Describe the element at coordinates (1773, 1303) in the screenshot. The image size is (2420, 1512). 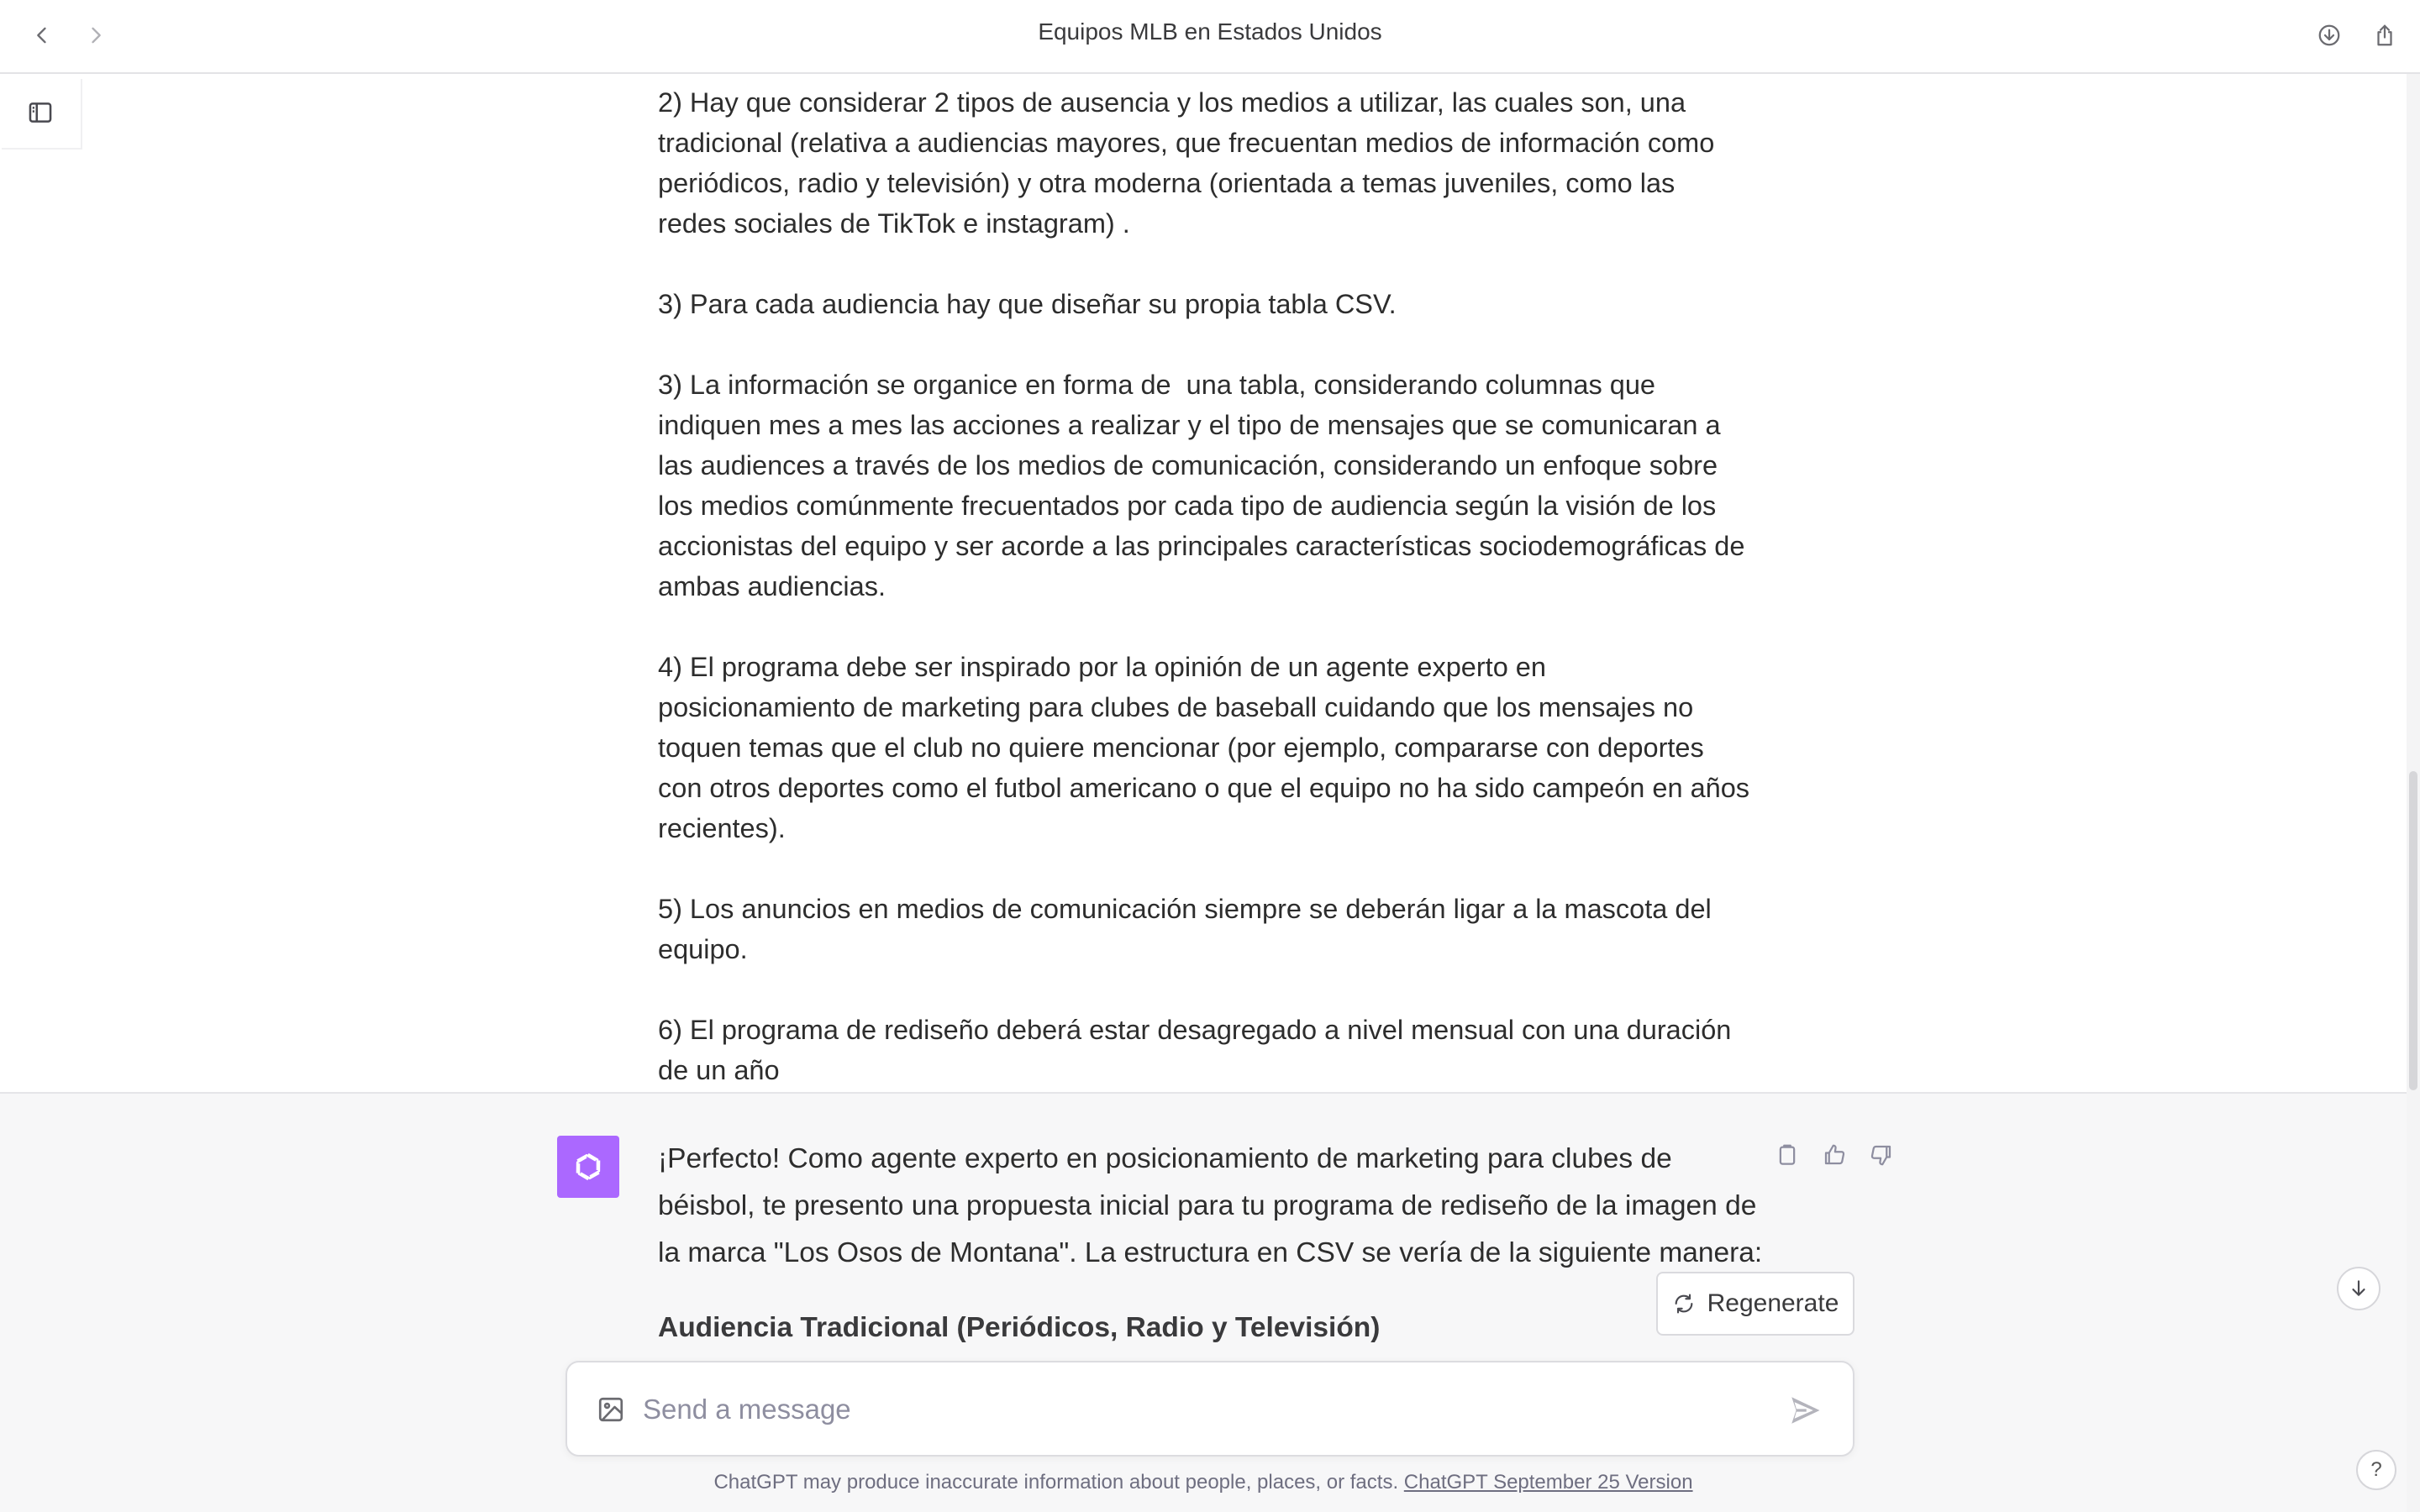
I see `regenerate-label: Regenerate` at that location.